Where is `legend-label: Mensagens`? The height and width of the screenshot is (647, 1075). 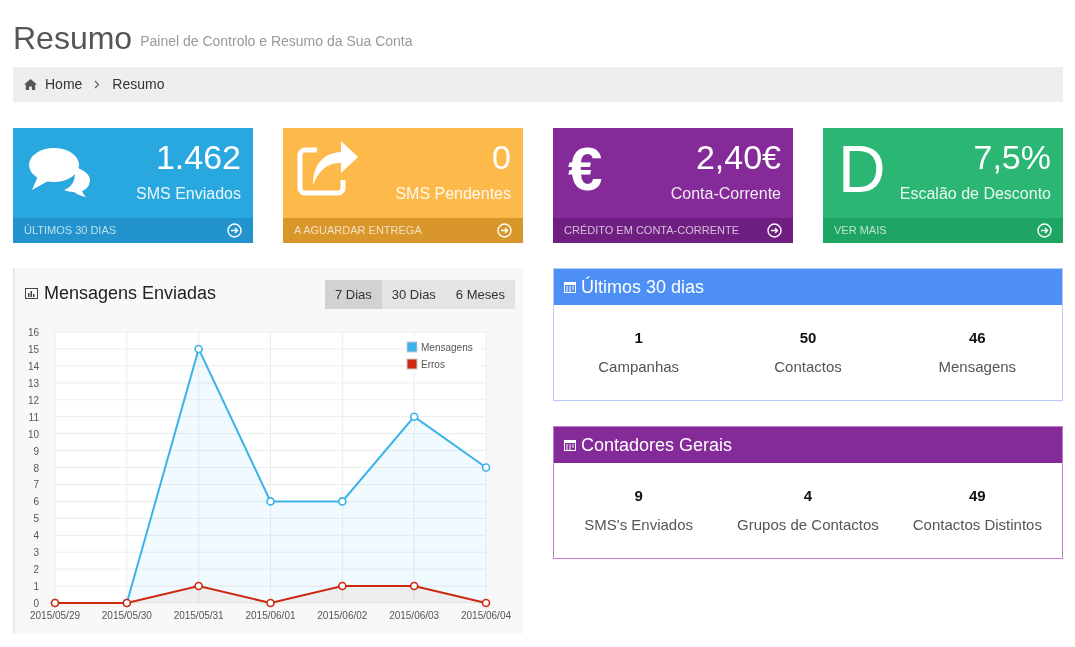
legend-label: Mensagens is located at coordinates (447, 347).